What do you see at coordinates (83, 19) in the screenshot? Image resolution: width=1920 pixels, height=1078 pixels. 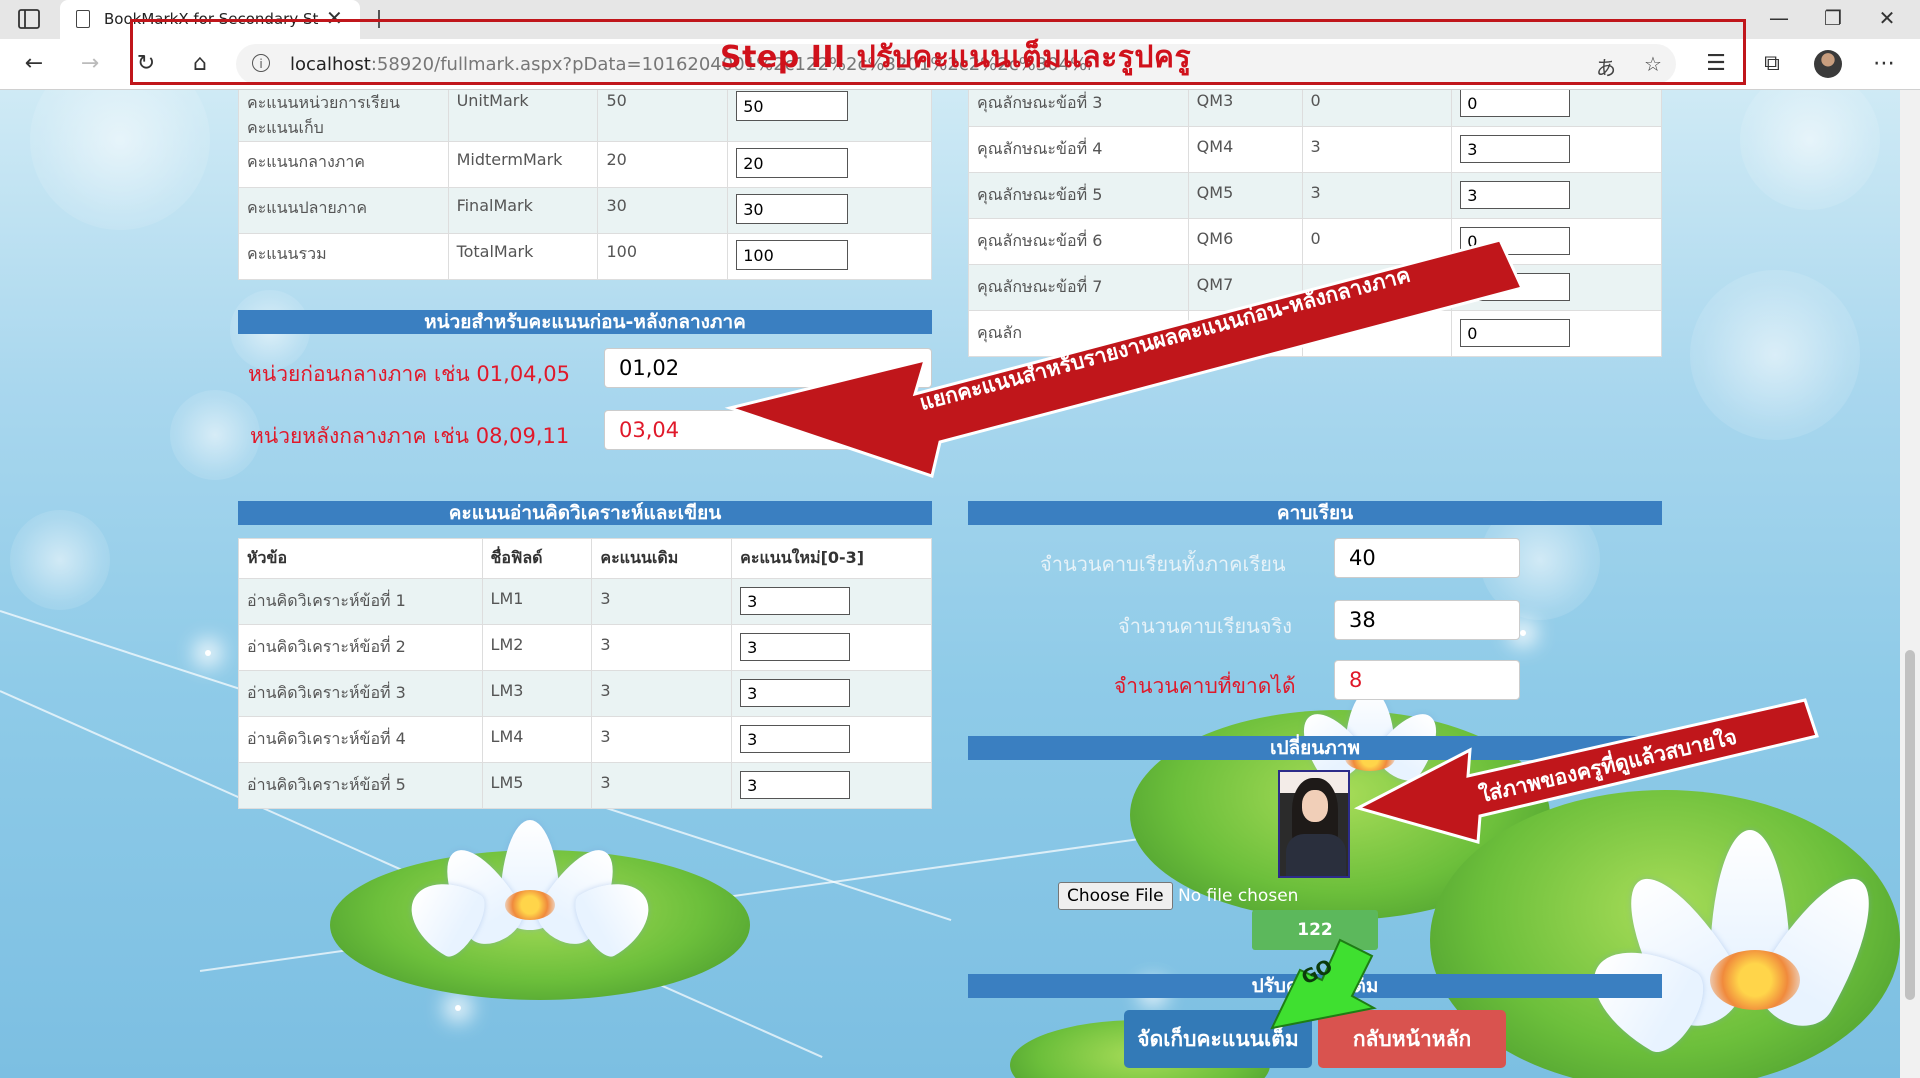 I see `page-icon` at bounding box center [83, 19].